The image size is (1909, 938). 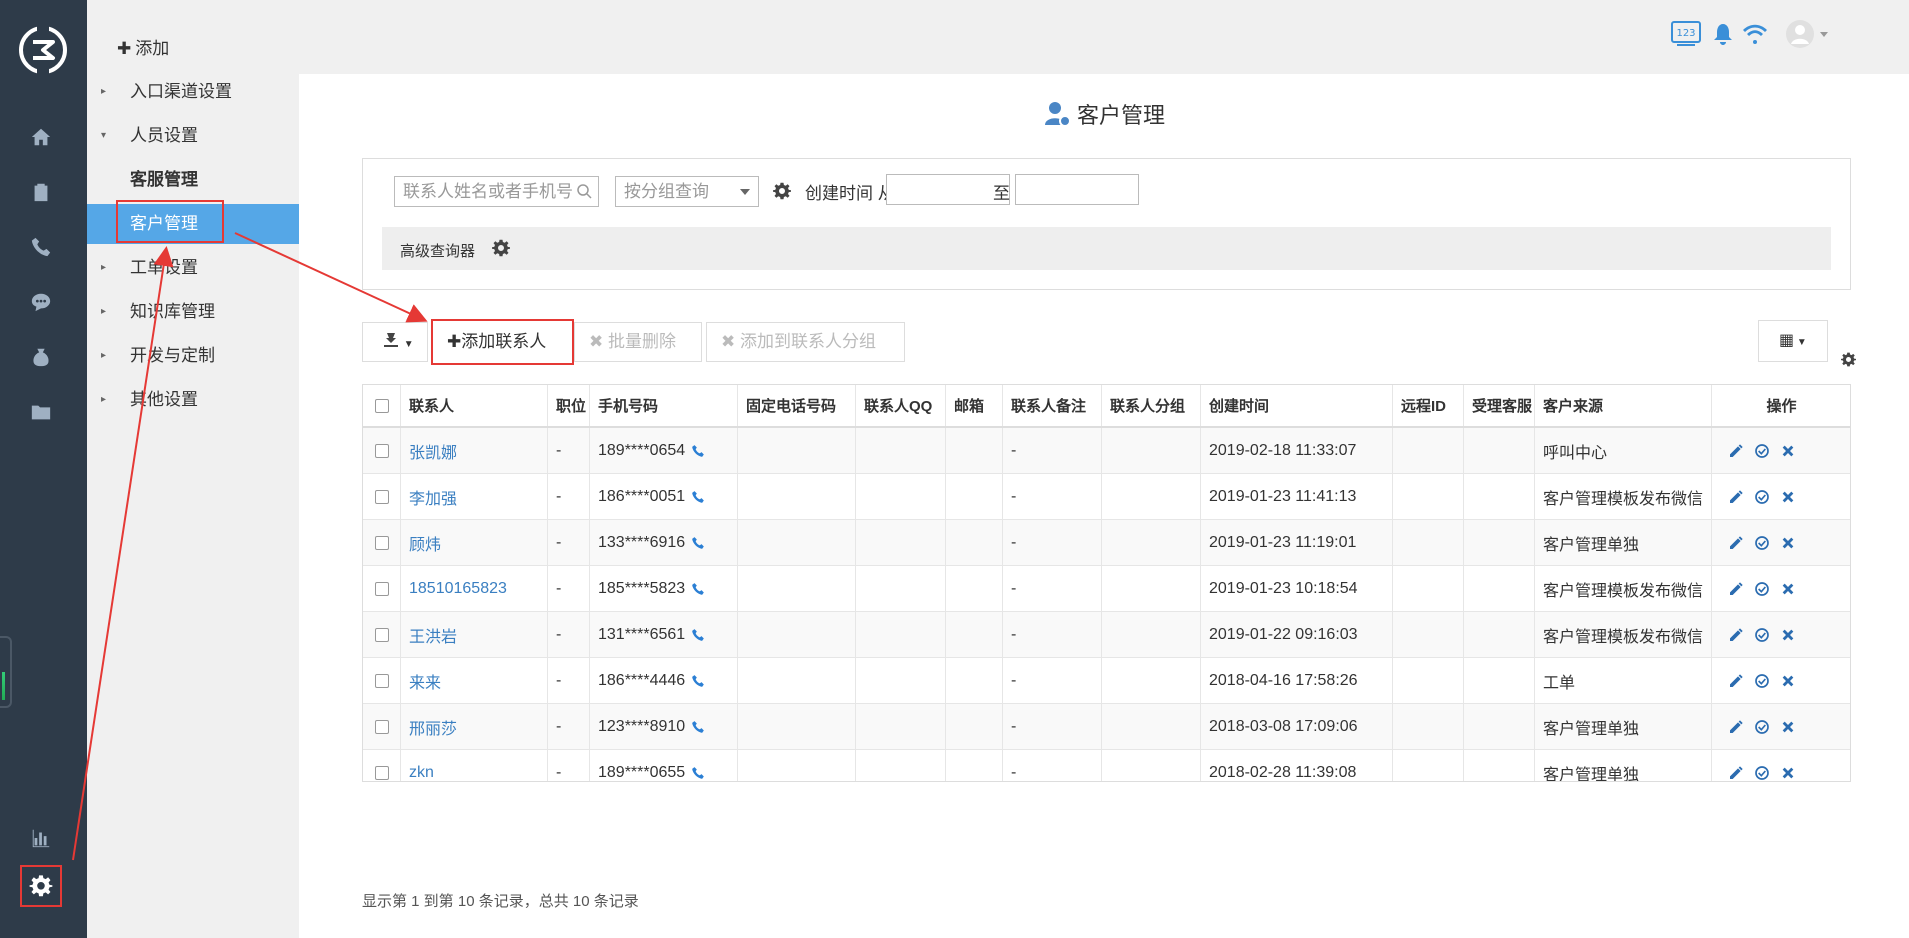 I want to click on menu-item-dev-customization: ▸ 开发与定制, so click(x=193, y=356).